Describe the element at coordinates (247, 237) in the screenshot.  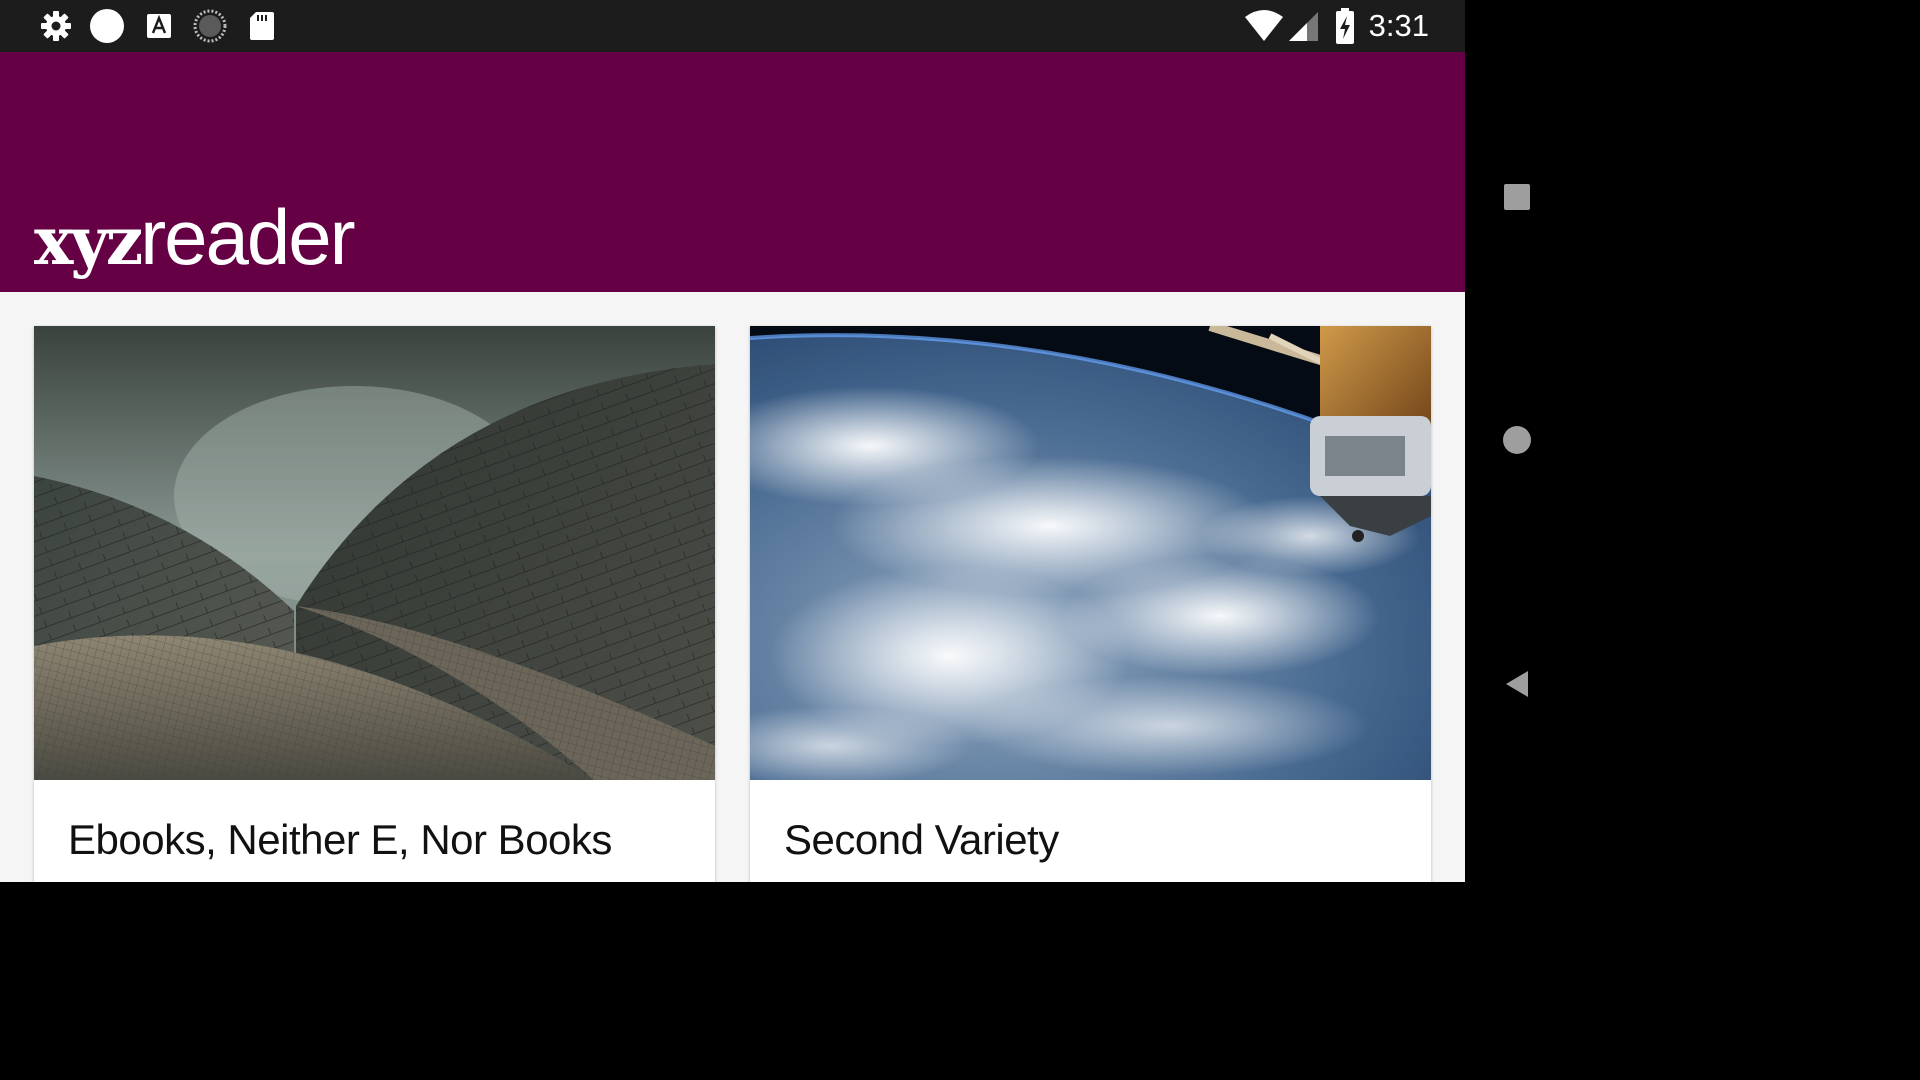
I see `logo-reader: reader` at that location.